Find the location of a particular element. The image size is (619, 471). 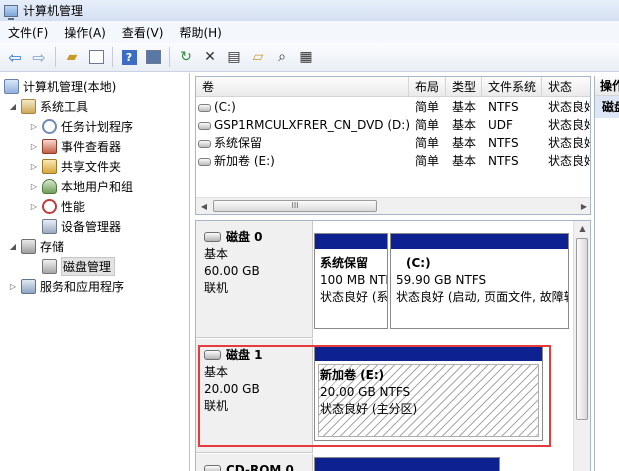

tree-item-system-tools: ◢ 系统工具 is located at coordinates (48, 106).